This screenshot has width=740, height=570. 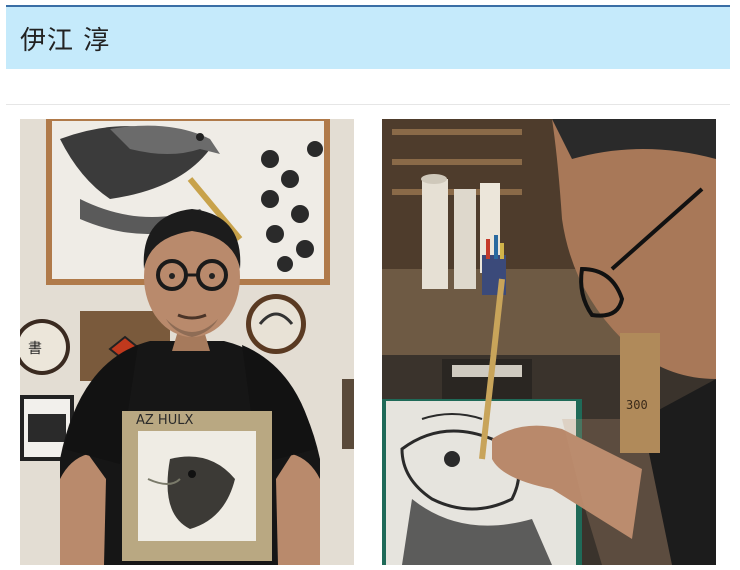 I want to click on title-bar: 伊江 淳, so click(x=368, y=37).